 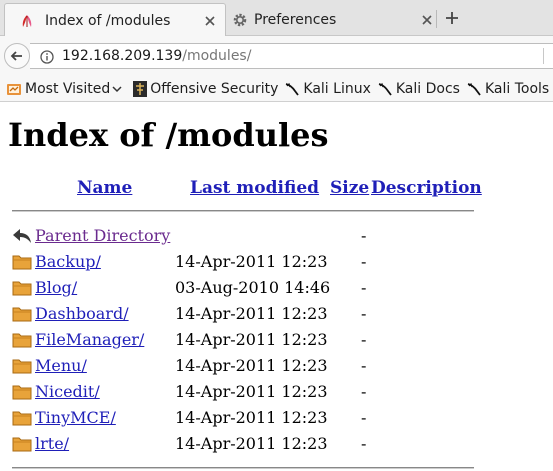 What do you see at coordinates (104, 188) in the screenshot?
I see `column-header-name: Name` at bounding box center [104, 188].